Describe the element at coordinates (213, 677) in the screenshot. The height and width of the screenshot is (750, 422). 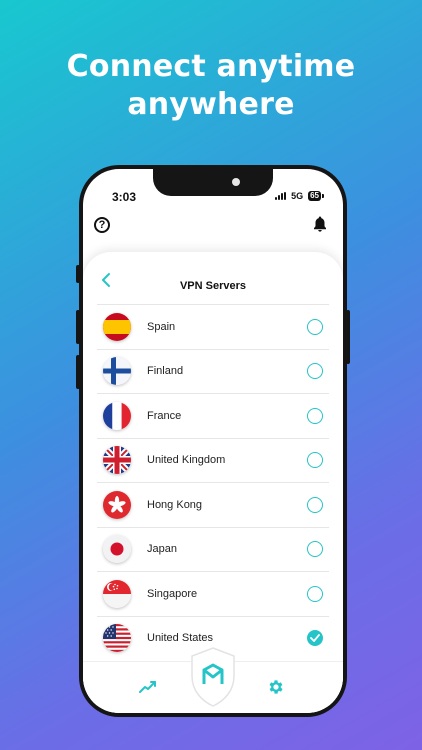
I see `shield-logo-icon` at that location.